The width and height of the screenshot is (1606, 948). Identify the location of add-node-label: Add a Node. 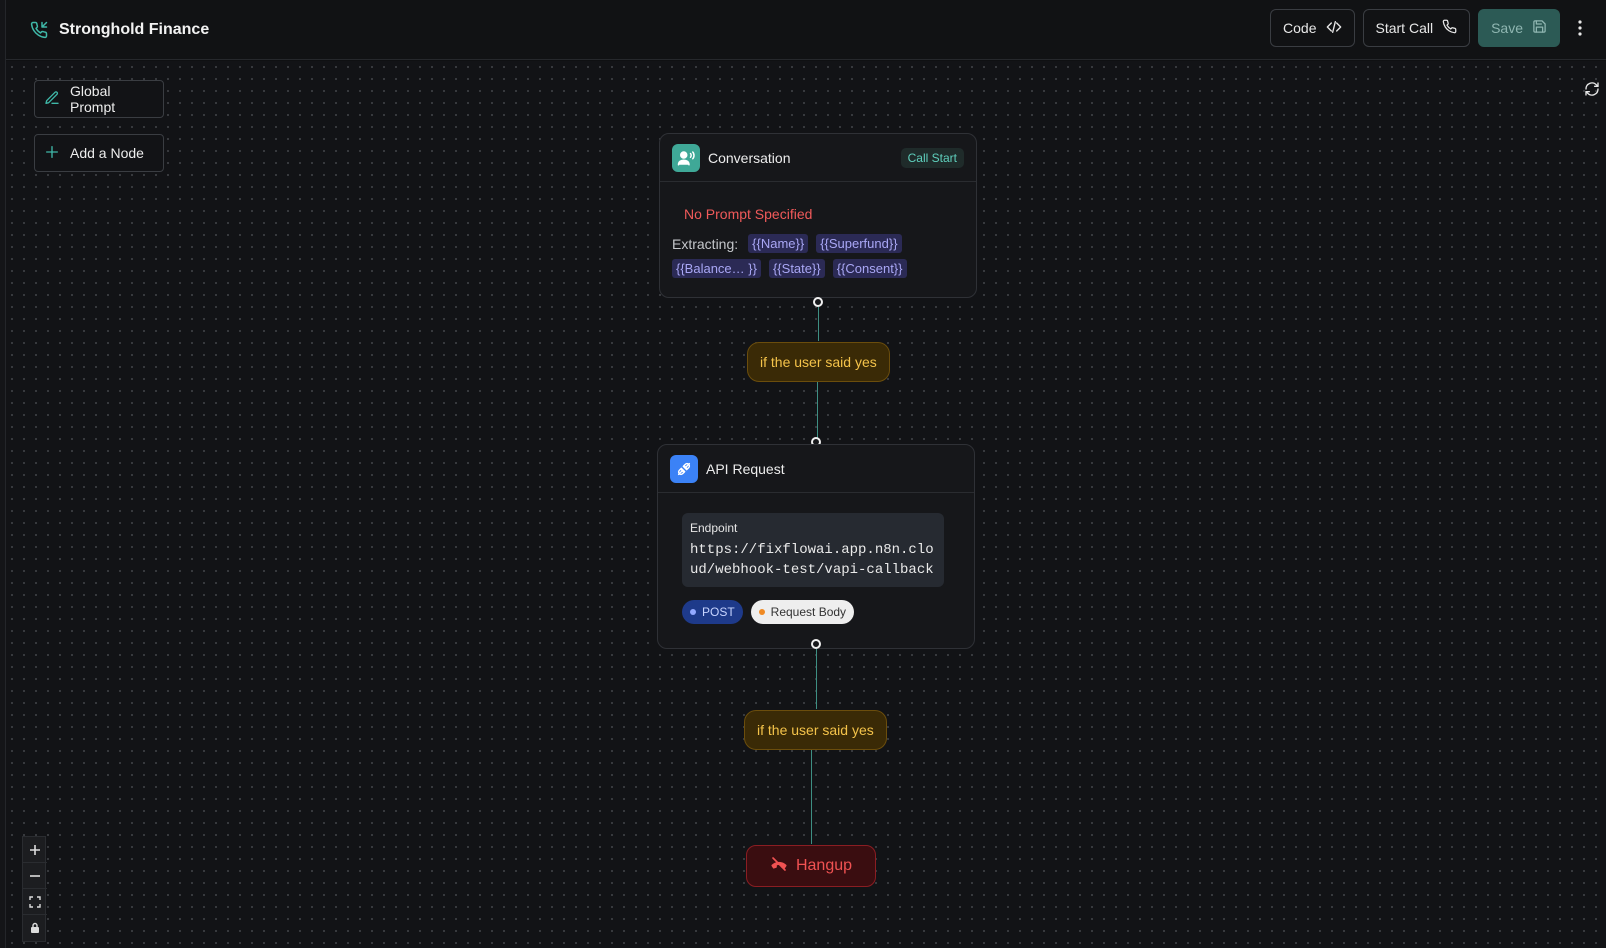
(107, 153).